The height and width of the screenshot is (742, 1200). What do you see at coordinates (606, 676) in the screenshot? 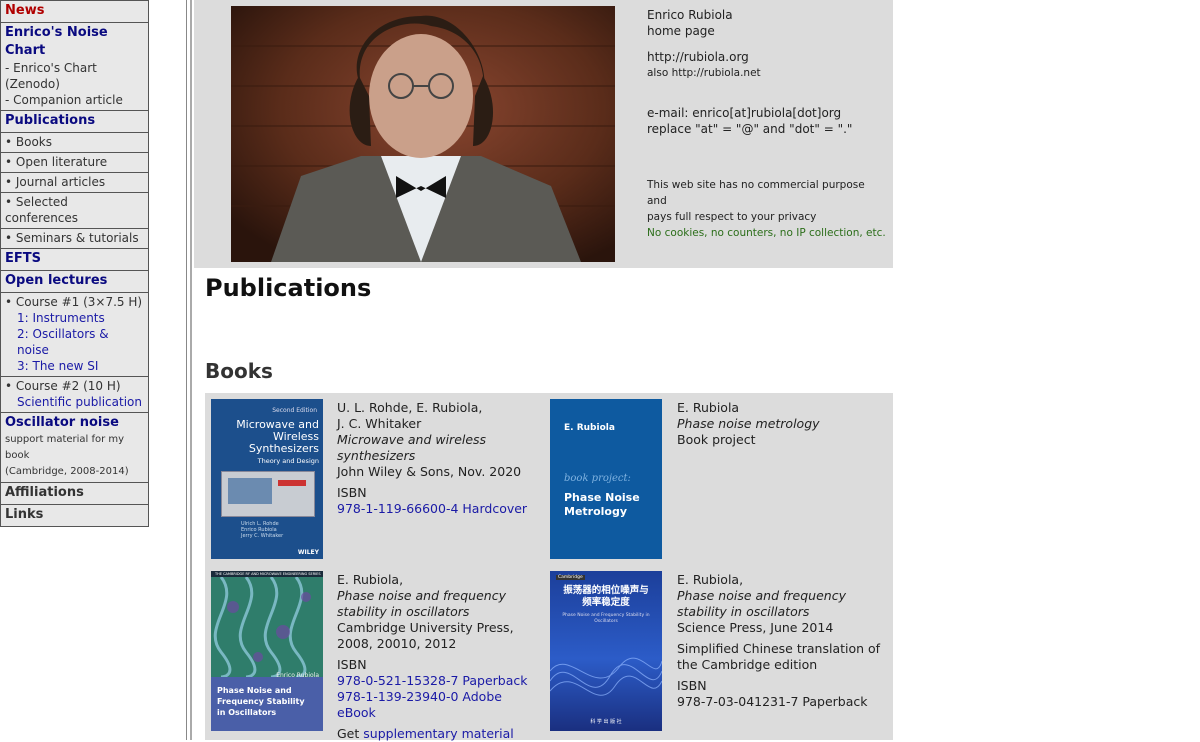
I see `wave-illustration` at bounding box center [606, 676].